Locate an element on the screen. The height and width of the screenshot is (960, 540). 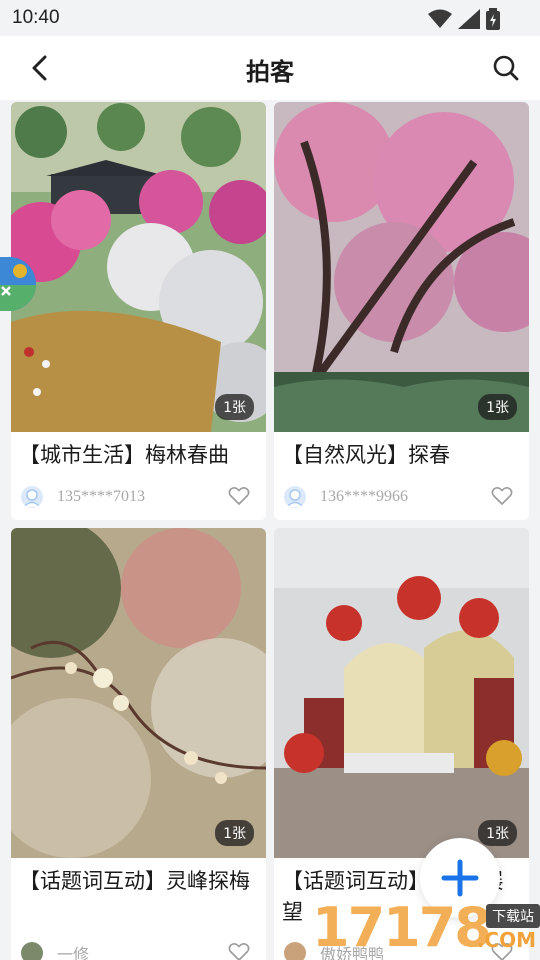
author-name: 135****7013 is located at coordinates (101, 497).